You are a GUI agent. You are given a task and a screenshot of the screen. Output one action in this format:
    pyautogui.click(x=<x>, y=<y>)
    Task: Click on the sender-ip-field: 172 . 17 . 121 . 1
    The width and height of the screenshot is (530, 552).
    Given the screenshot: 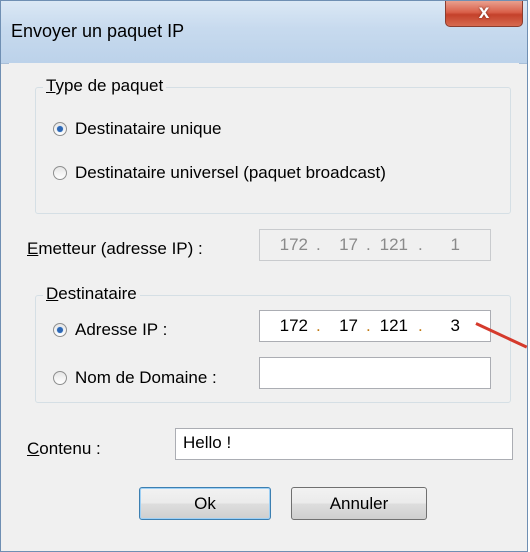 What is the action you would take?
    pyautogui.click(x=375, y=245)
    